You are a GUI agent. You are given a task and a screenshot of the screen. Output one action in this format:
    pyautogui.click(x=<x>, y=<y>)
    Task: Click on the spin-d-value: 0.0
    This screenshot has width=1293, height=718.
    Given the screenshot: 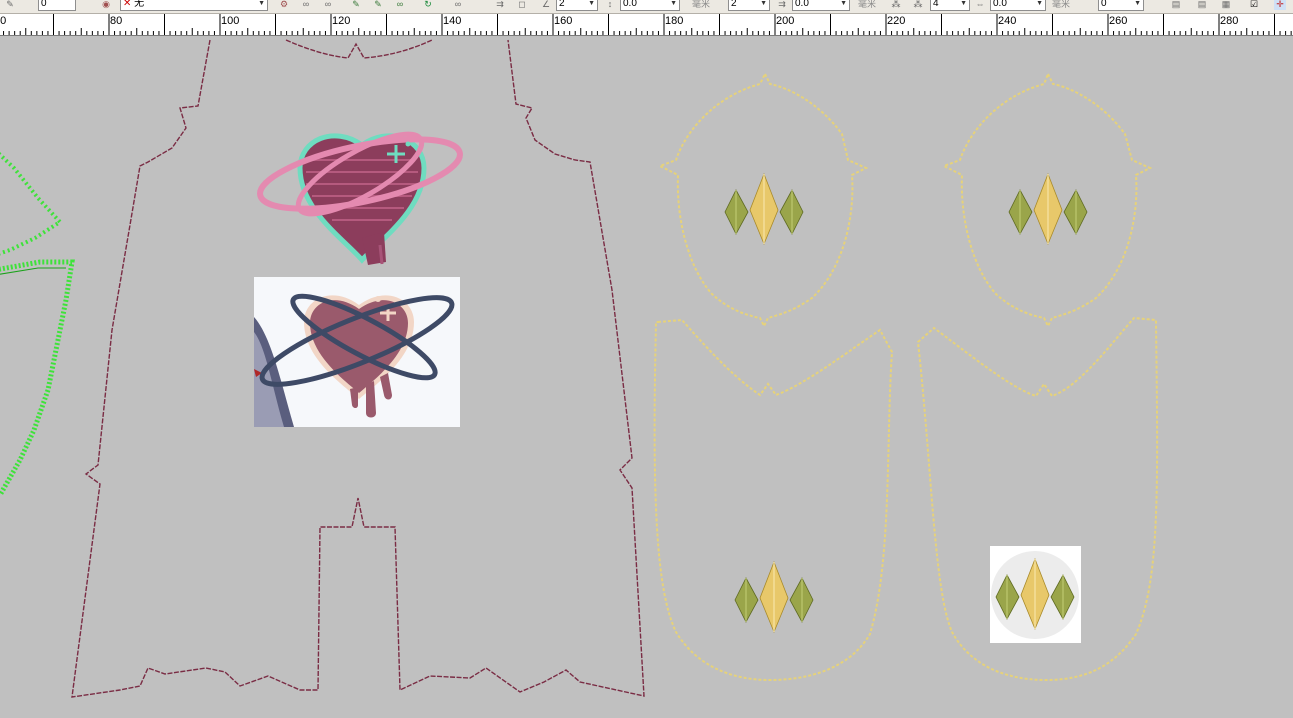 What is the action you would take?
    pyautogui.click(x=802, y=4)
    